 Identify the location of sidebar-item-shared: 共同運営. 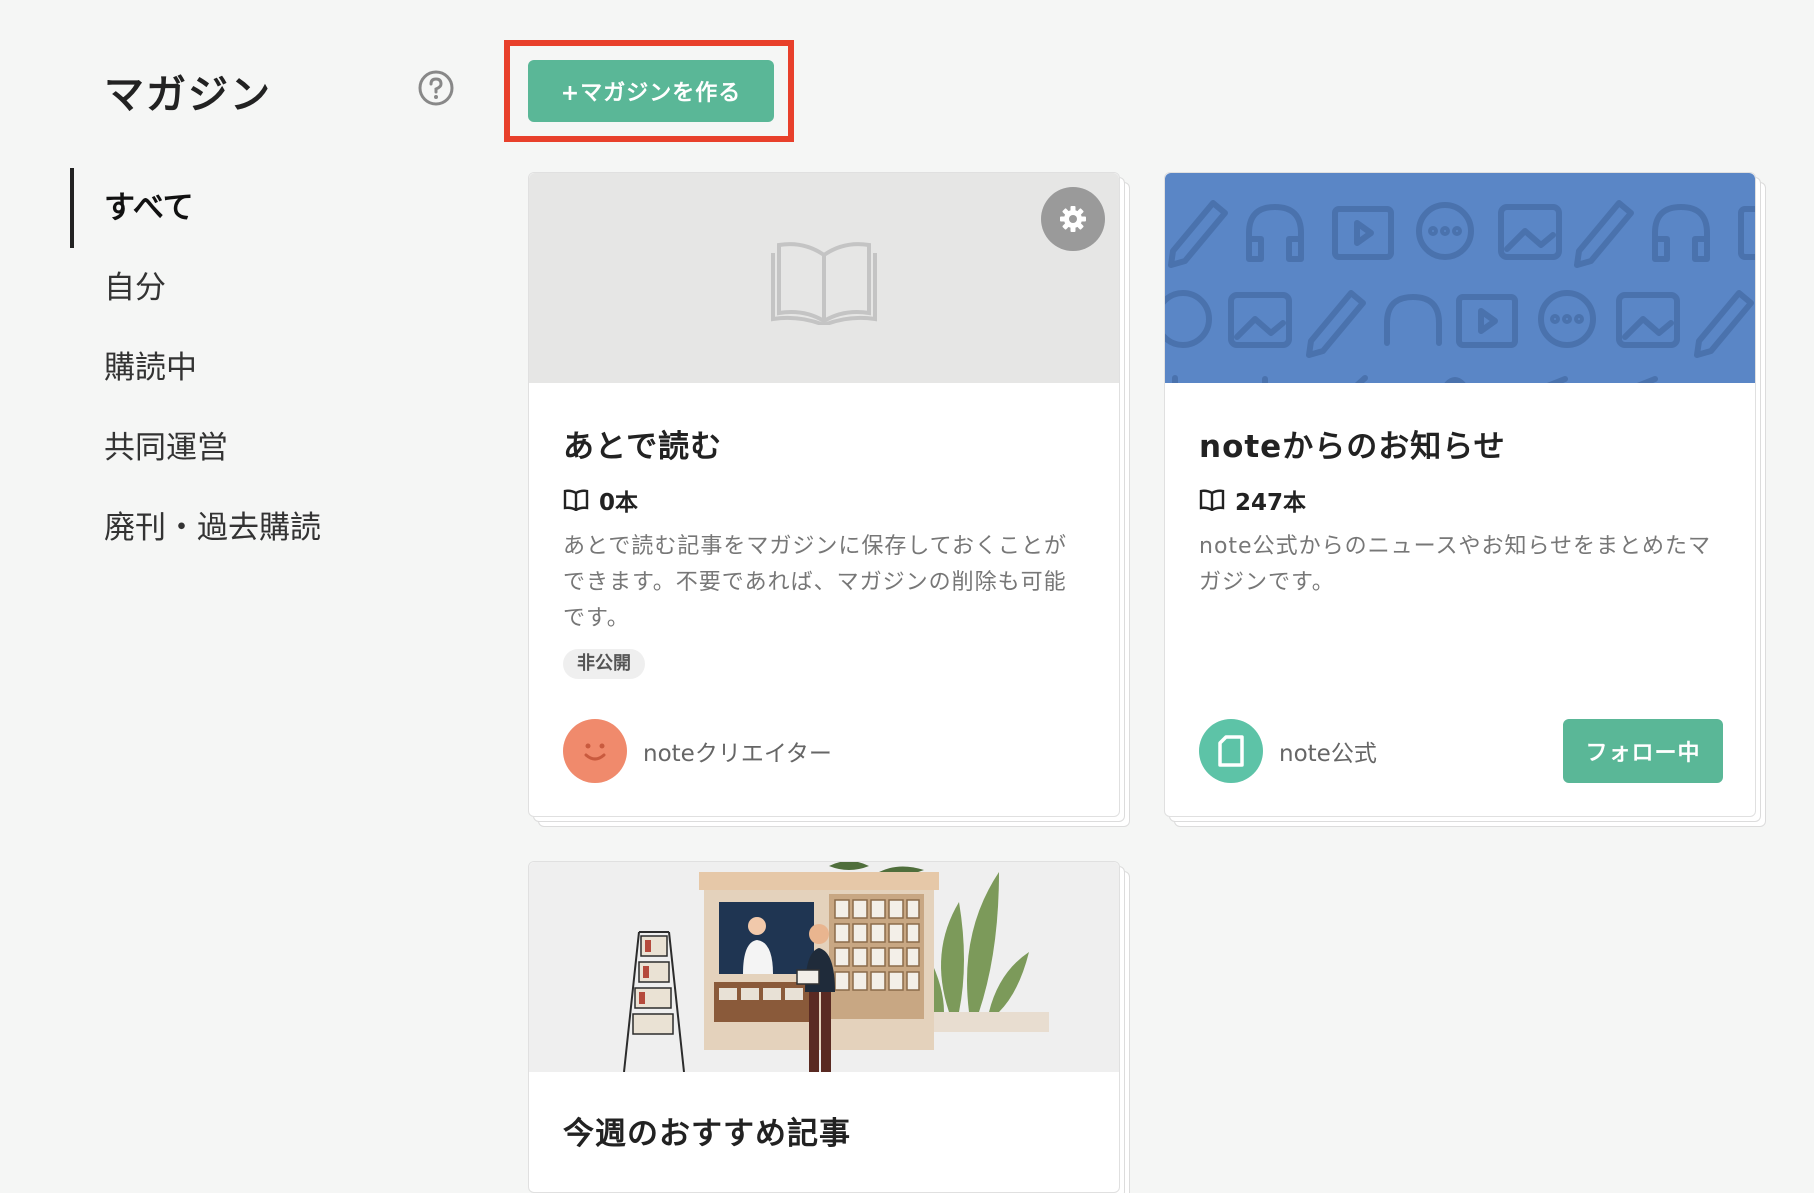
(230, 448).